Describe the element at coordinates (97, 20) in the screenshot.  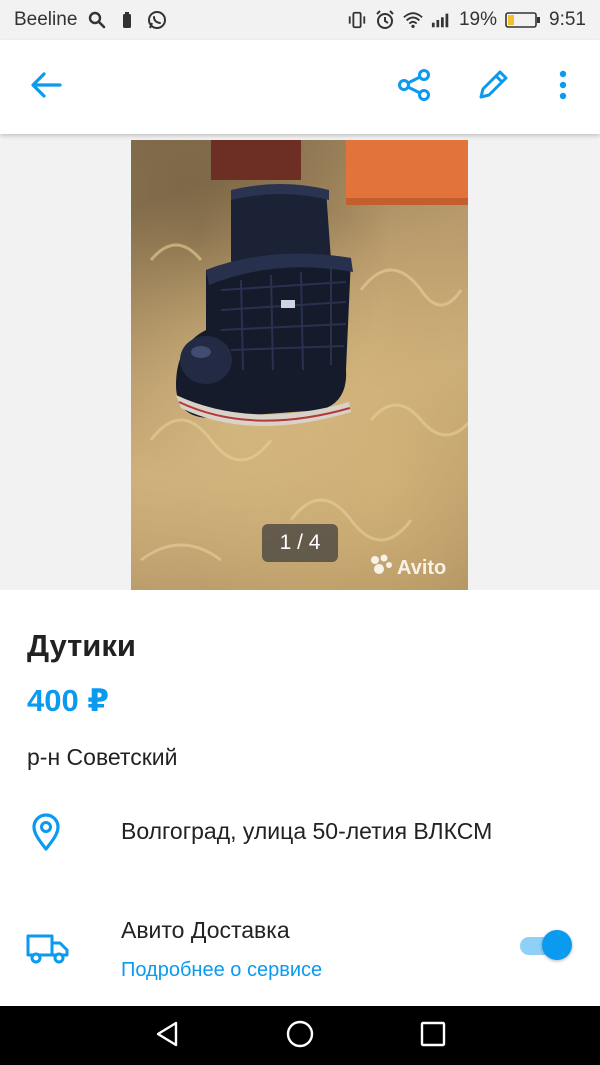
I see `search-icon` at that location.